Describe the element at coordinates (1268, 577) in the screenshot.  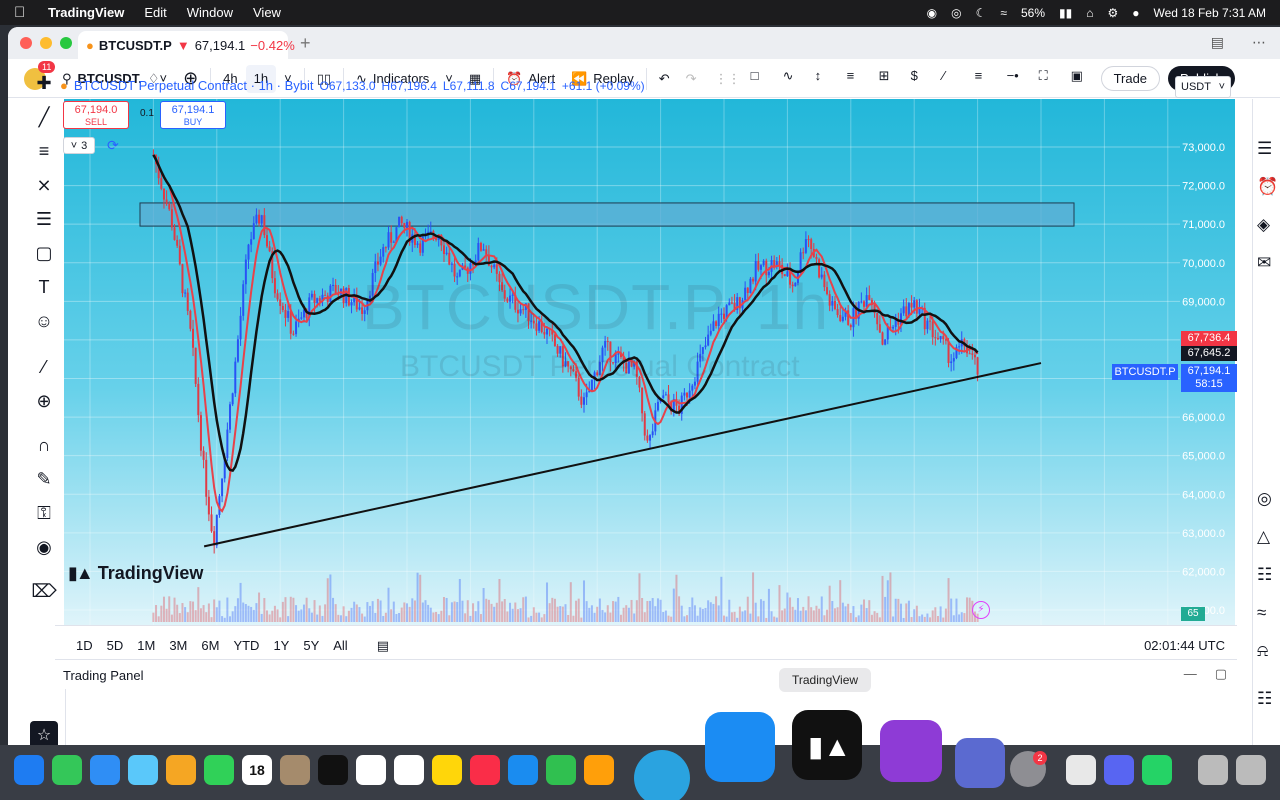
I see `calendar-icon: ☷` at that location.